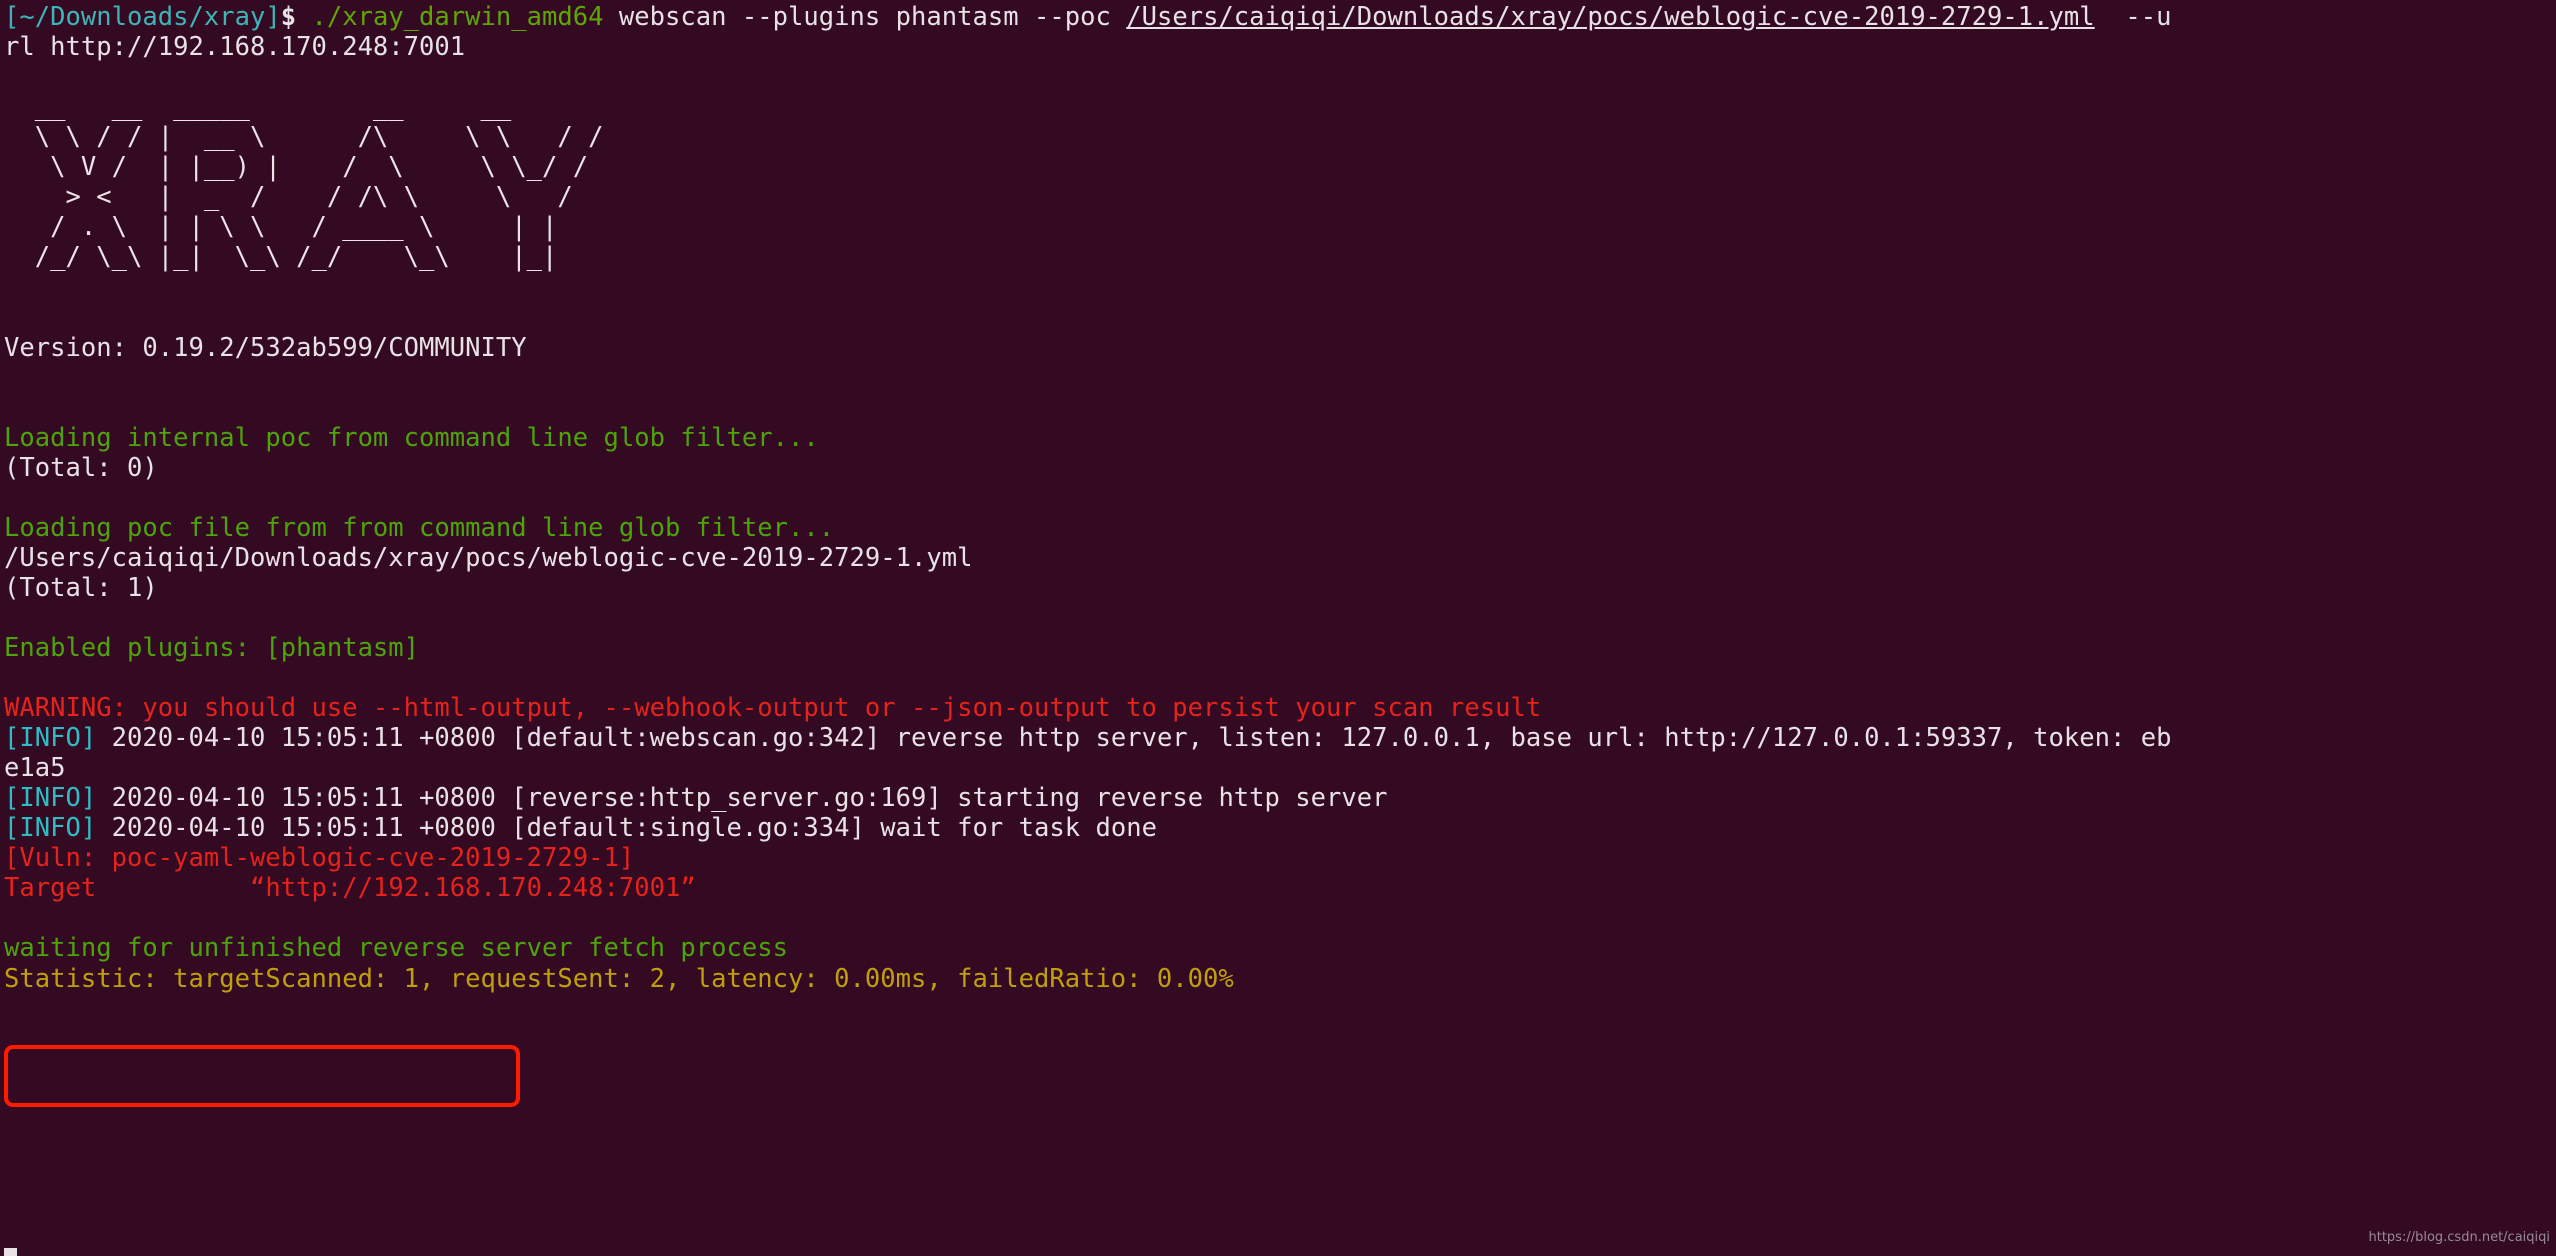  I want to click on version-line: Version: 0.19.2/532ab599/COMMUNITY, so click(1280, 348).